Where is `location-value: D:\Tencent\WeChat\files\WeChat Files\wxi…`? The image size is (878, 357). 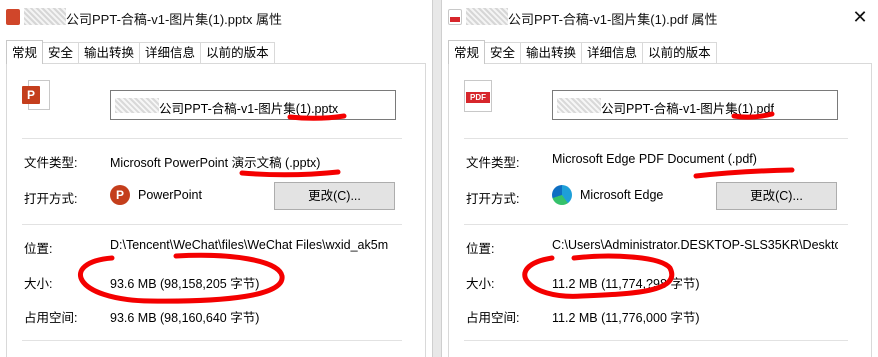 location-value: D:\Tencent\WeChat\files\WeChat Files\wxi… is located at coordinates (249, 245).